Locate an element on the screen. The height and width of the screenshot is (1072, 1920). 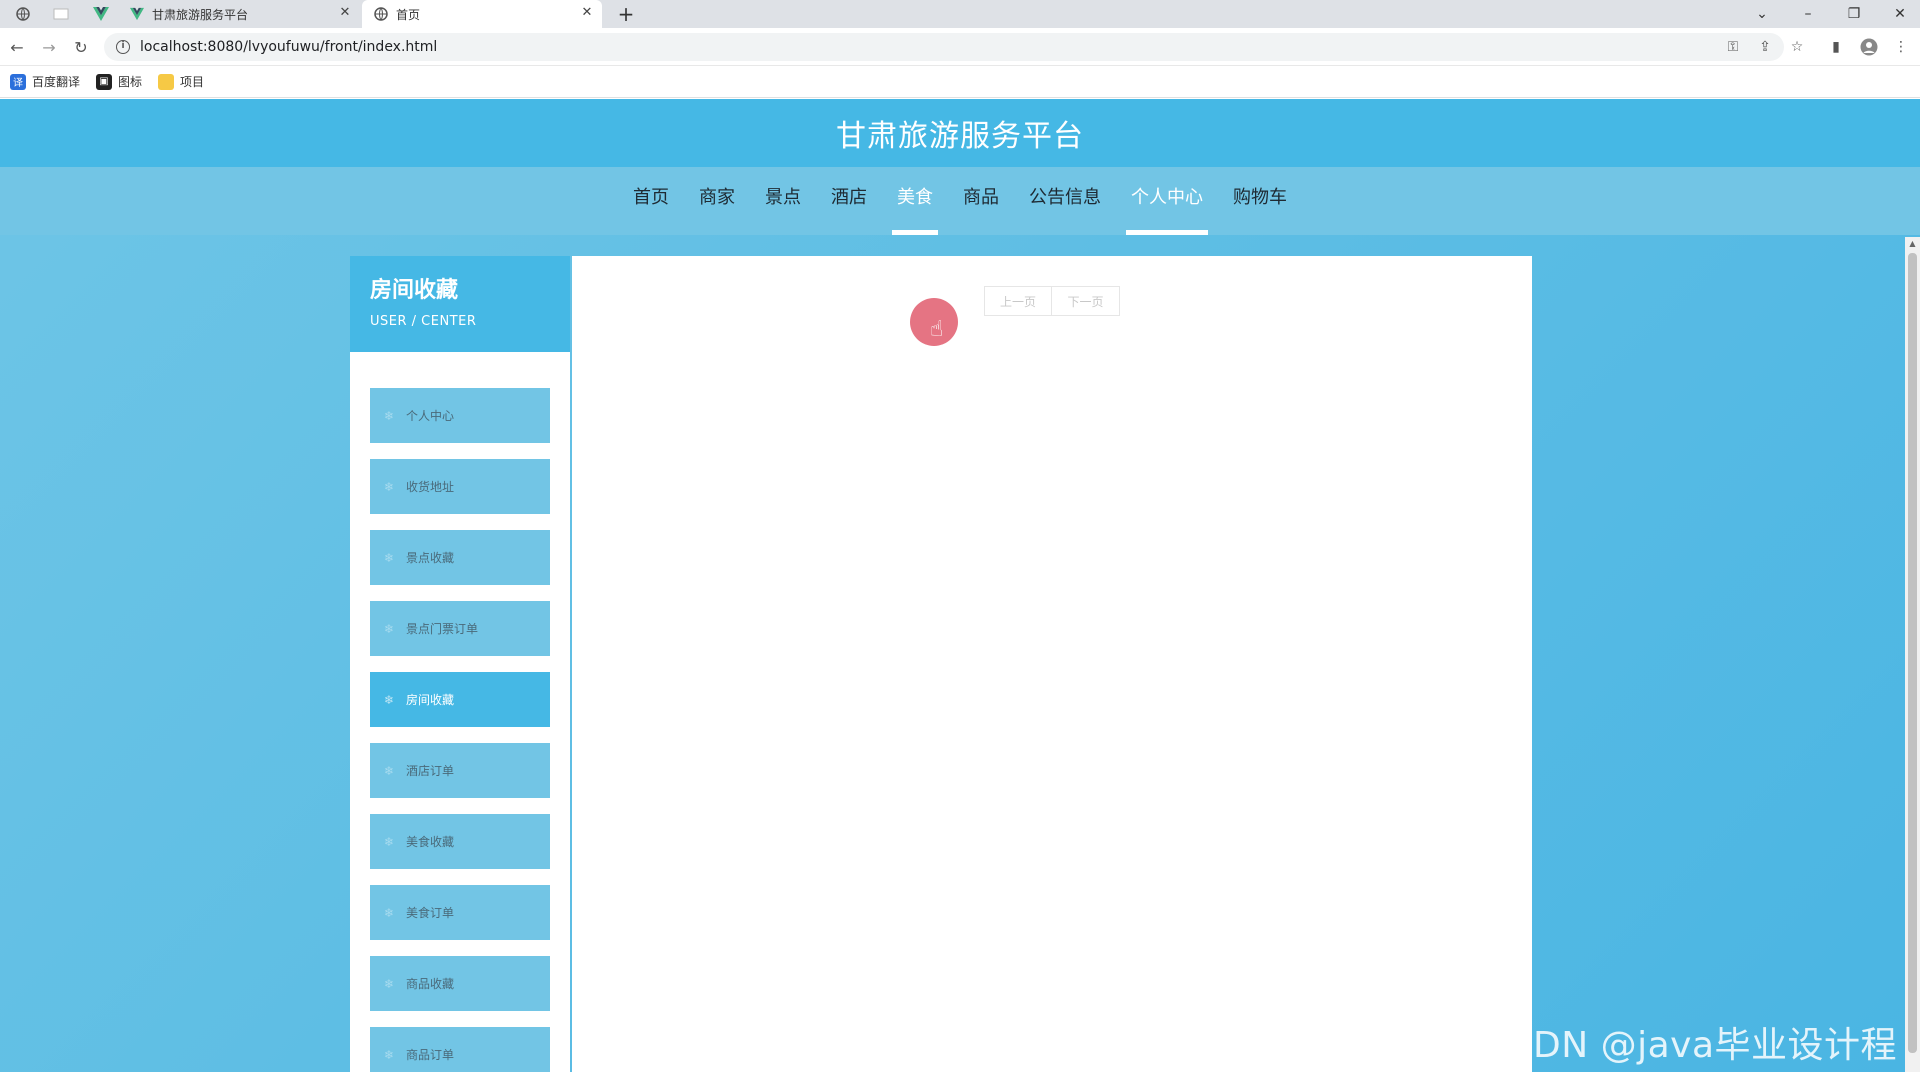
tab-title: 甘肃旅游服务平台 is located at coordinates (200, 14).